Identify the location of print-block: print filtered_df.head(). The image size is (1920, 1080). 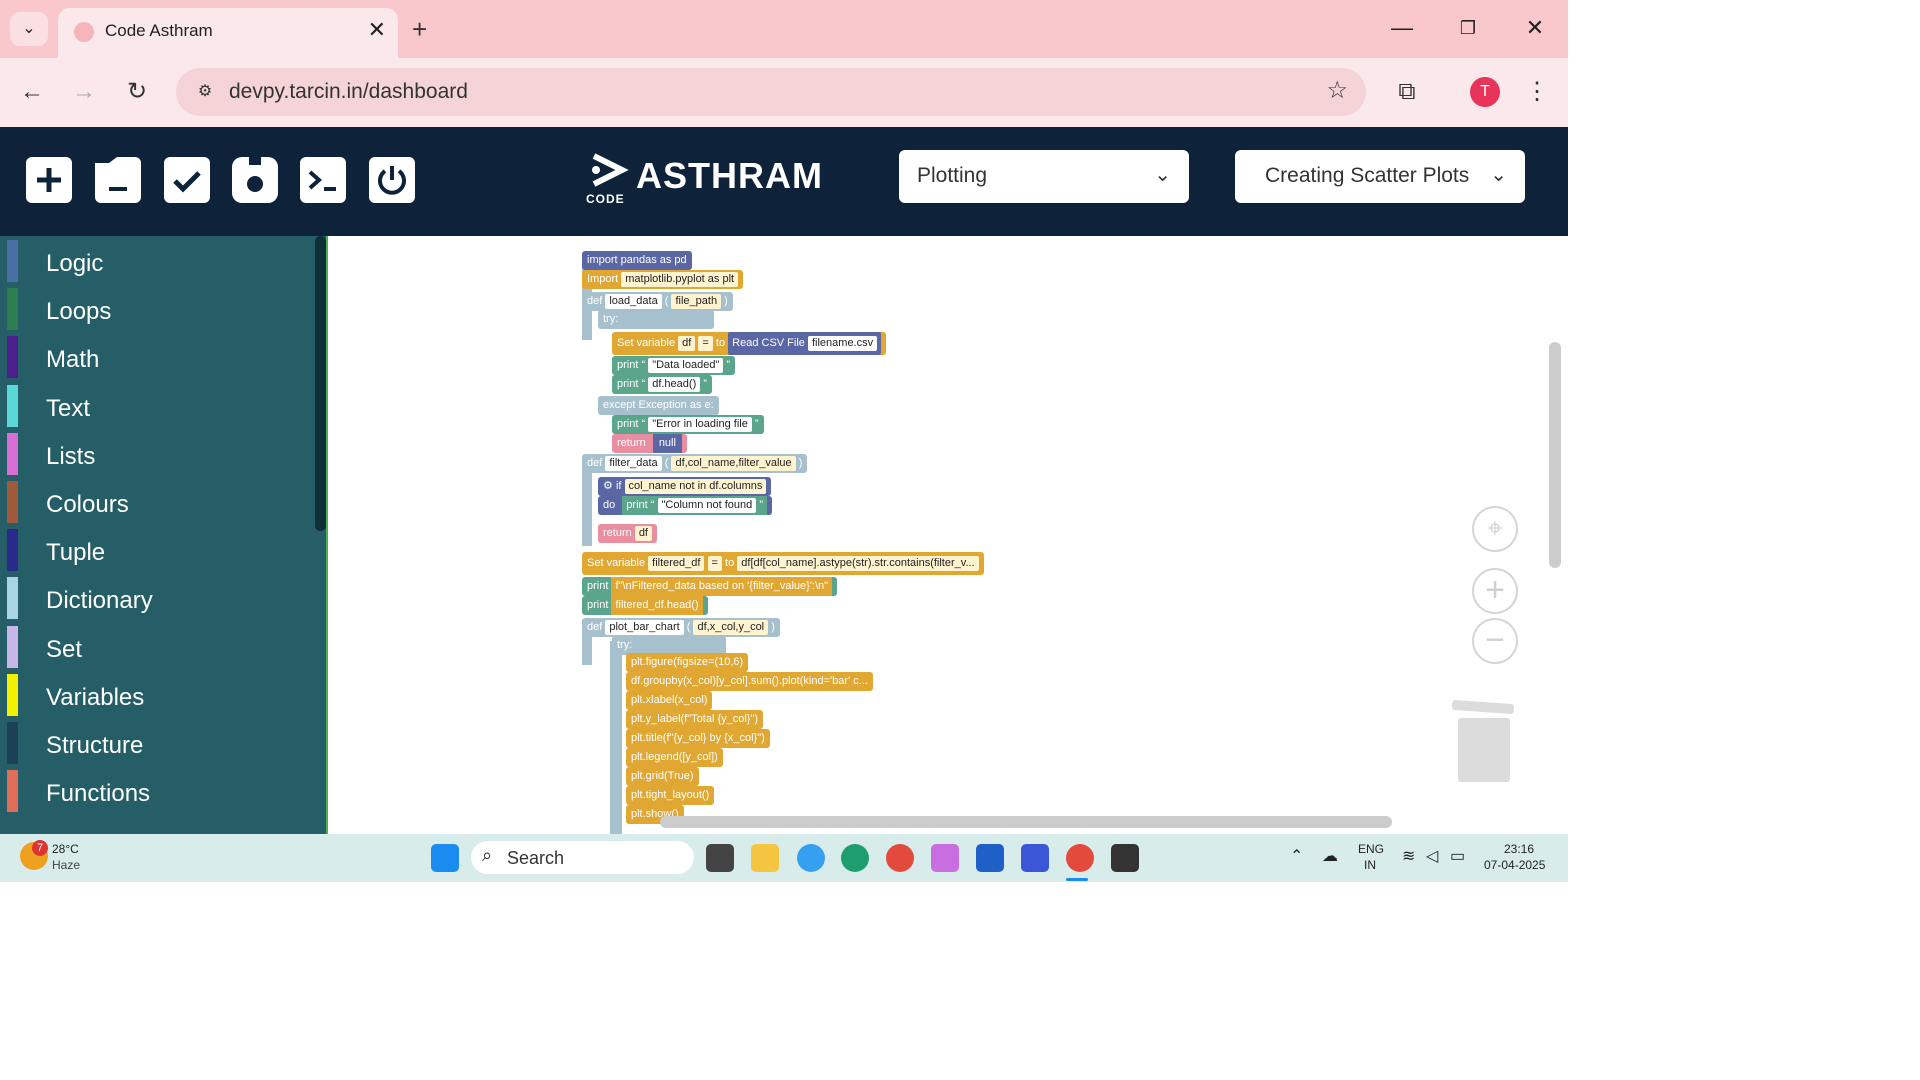
(645, 605).